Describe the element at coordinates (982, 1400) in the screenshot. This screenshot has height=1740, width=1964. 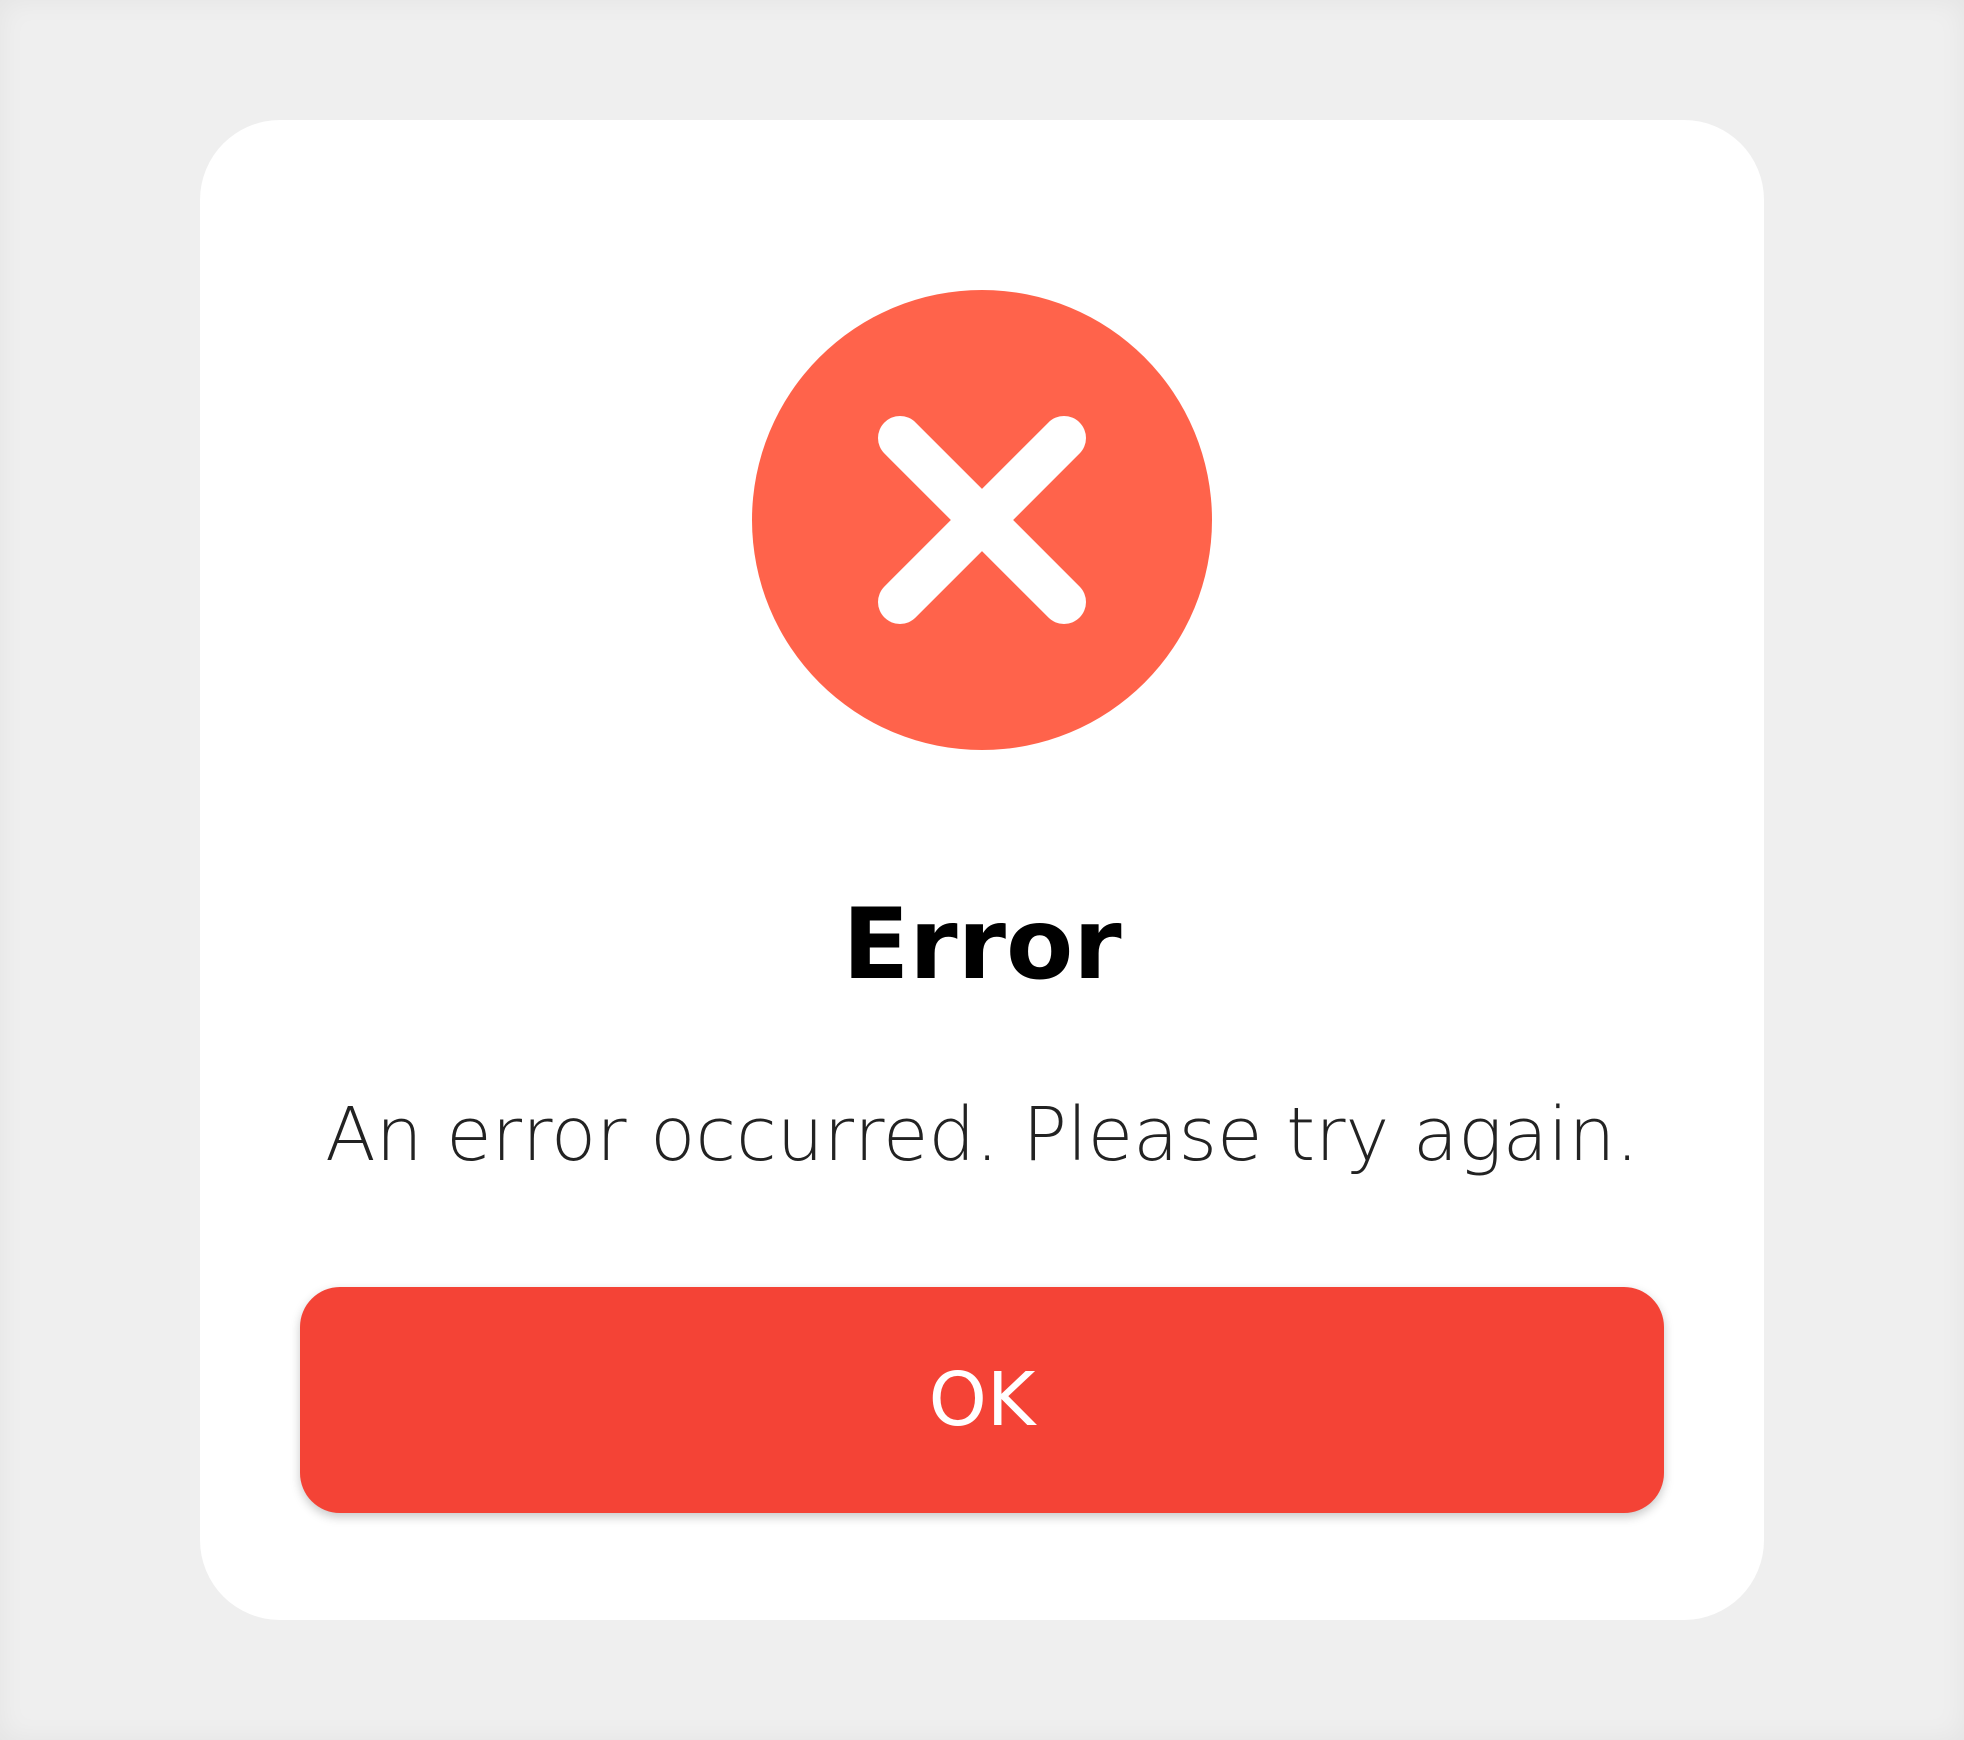
I see `ok-button: OK` at that location.